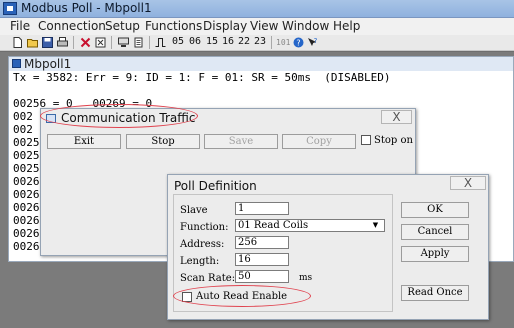 The height and width of the screenshot is (328, 514). Describe the element at coordinates (310, 225) in the screenshot. I see `function-select: 01 Read Coils ▼` at that location.